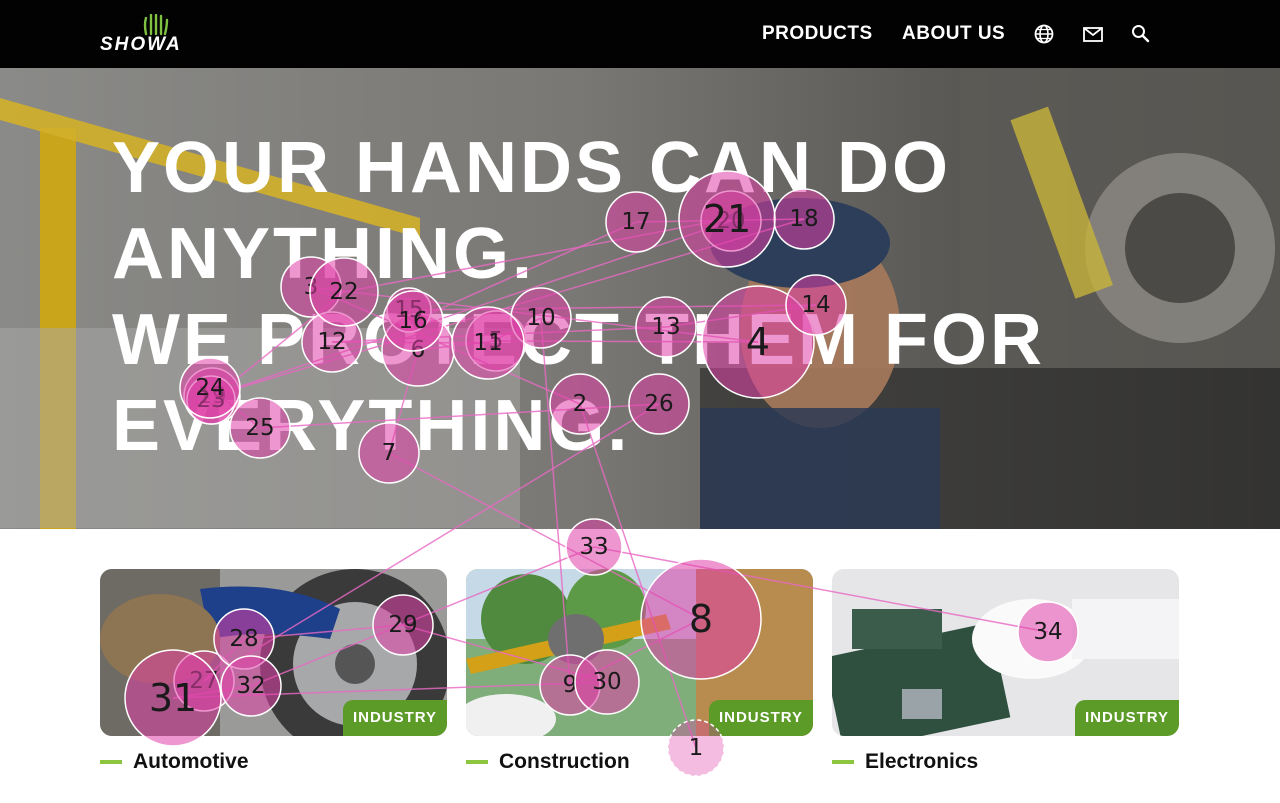  I want to click on nav-products-link: PRODUCTS, so click(817, 34).